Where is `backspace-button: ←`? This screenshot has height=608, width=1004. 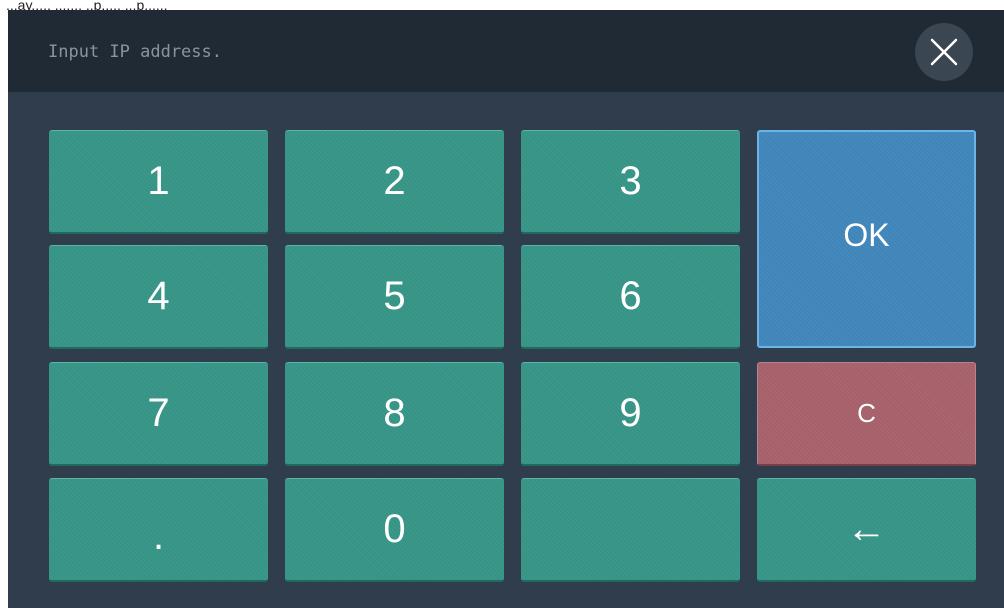
backspace-button: ← is located at coordinates (866, 530).